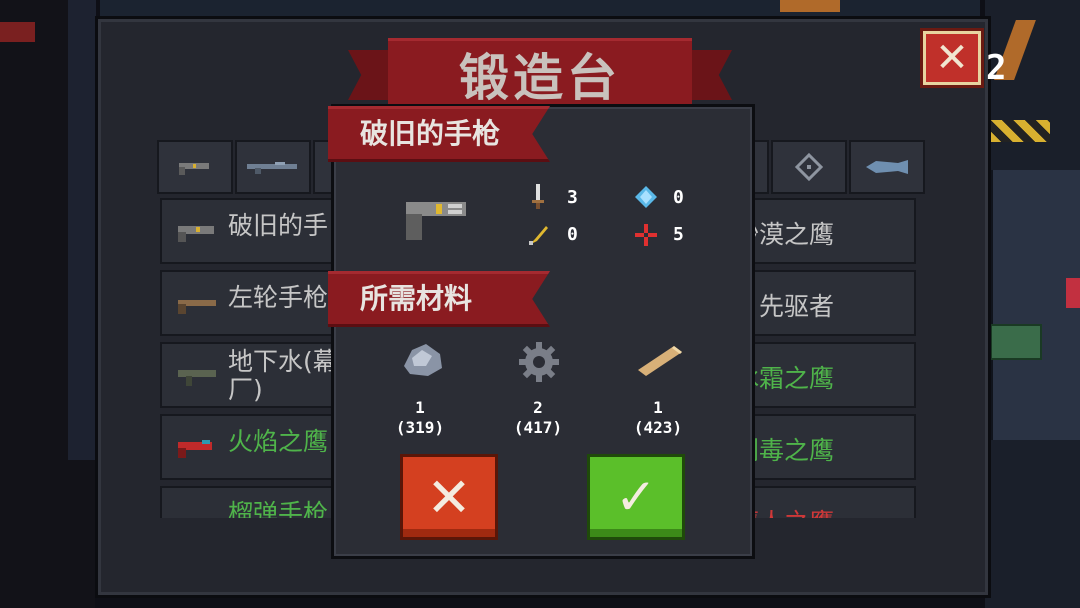 The width and height of the screenshot is (1080, 608). I want to click on crit-value: 0, so click(572, 234).